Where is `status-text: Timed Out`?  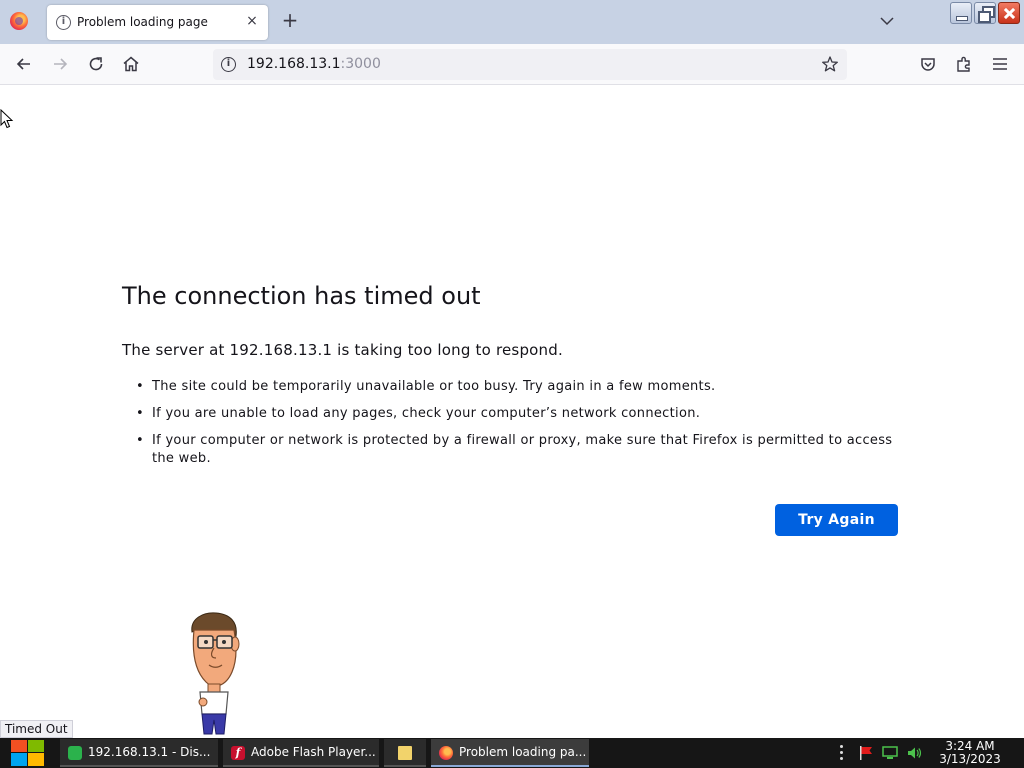
status-text: Timed Out is located at coordinates (36, 729).